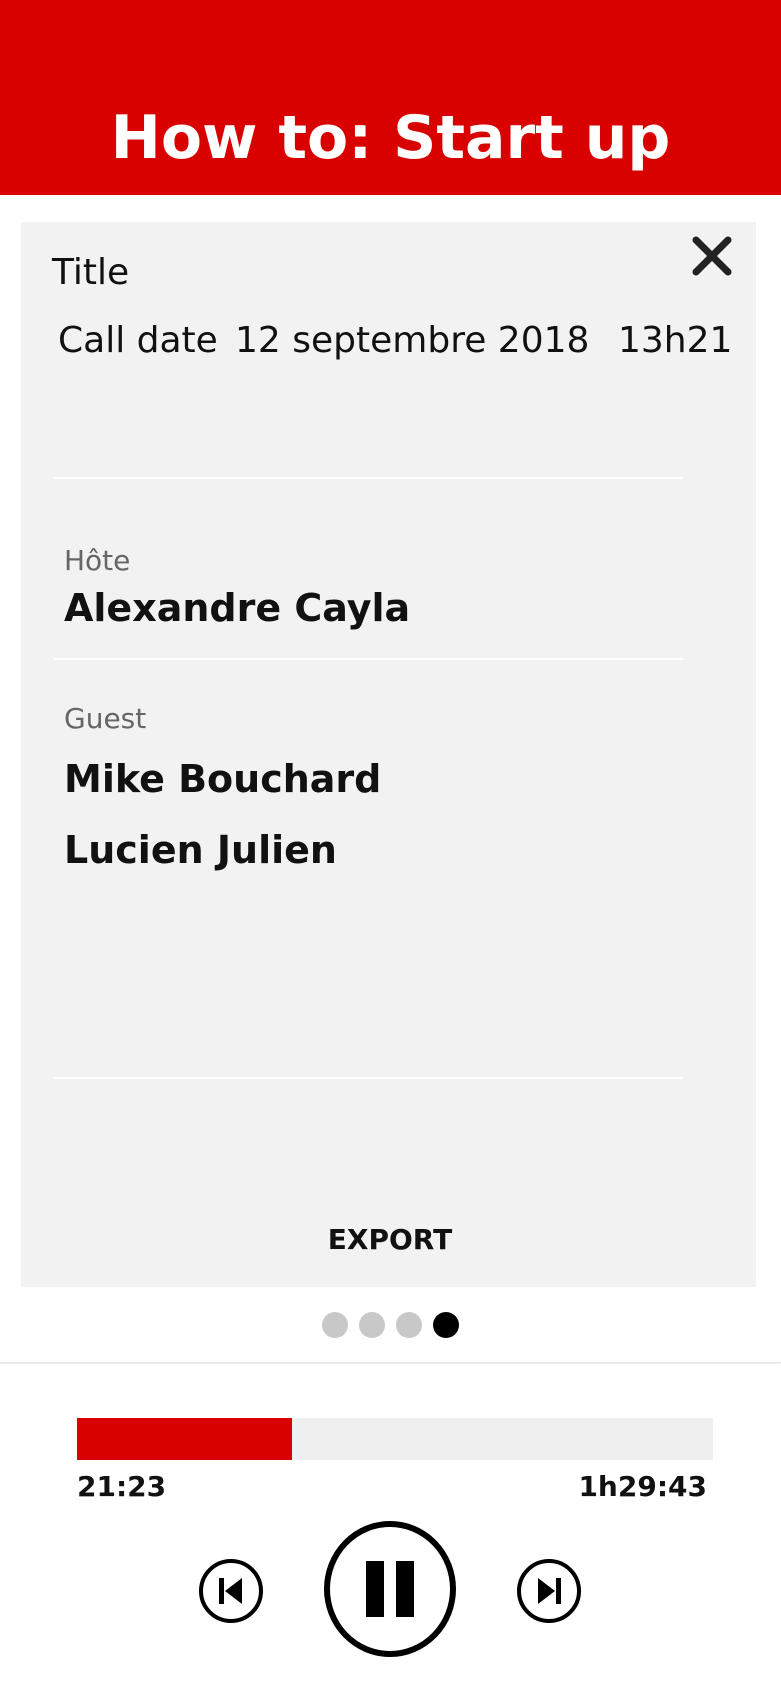 This screenshot has height=1691, width=781. I want to click on pause-icon, so click(390, 1589).